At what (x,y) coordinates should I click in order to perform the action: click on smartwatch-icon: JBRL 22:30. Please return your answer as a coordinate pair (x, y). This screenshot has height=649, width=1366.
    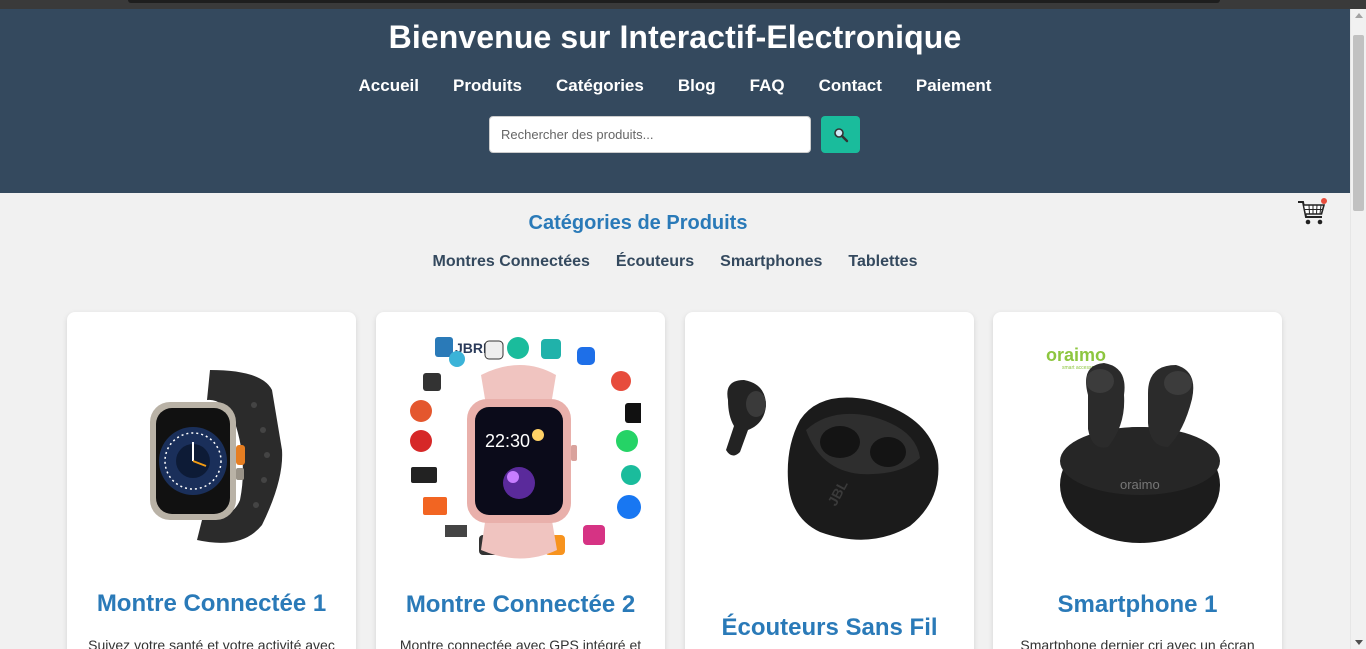
    Looking at the image, I should click on (525, 448).